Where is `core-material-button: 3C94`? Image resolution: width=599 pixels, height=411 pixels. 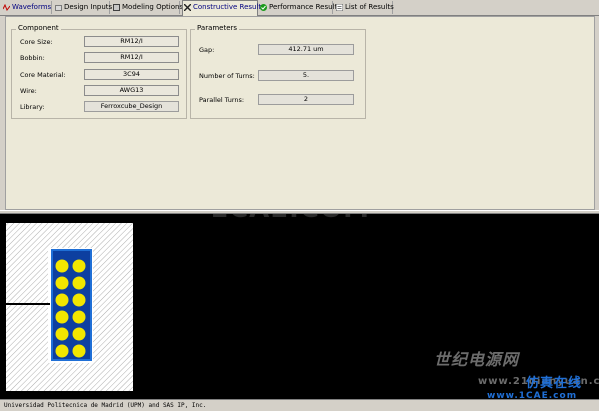 core-material-button: 3C94 is located at coordinates (131, 74).